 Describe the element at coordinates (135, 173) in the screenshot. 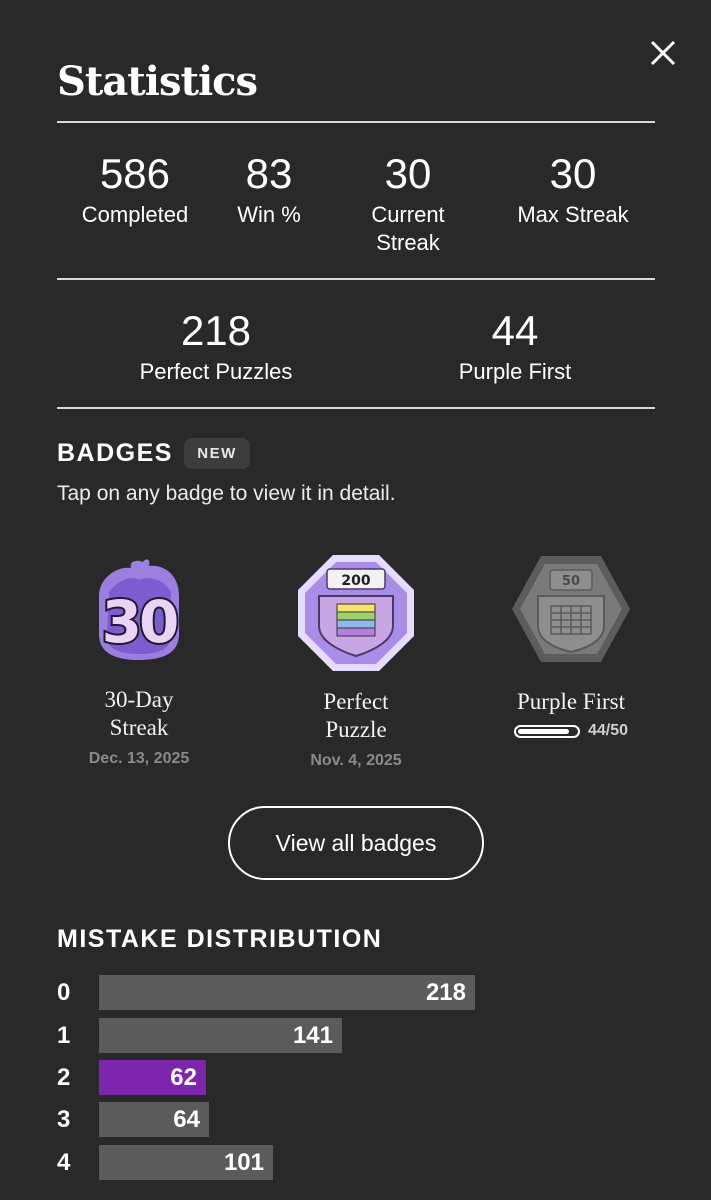

I see `stat-value: 586` at that location.